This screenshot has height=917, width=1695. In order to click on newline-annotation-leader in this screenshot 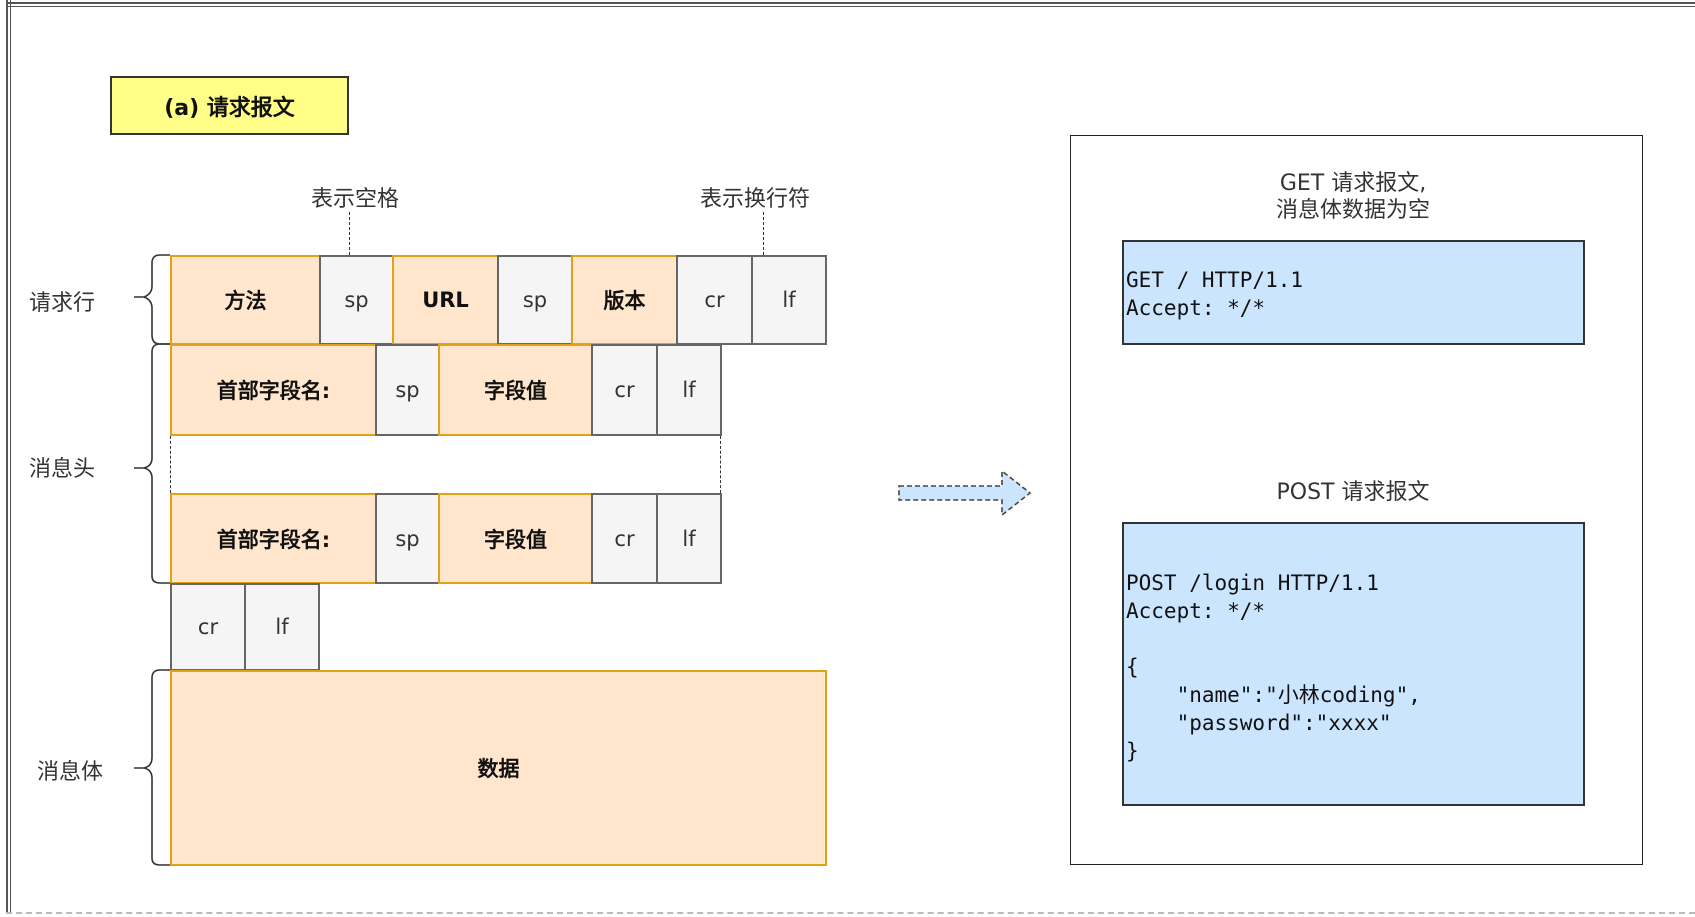, I will do `click(763, 233)`.